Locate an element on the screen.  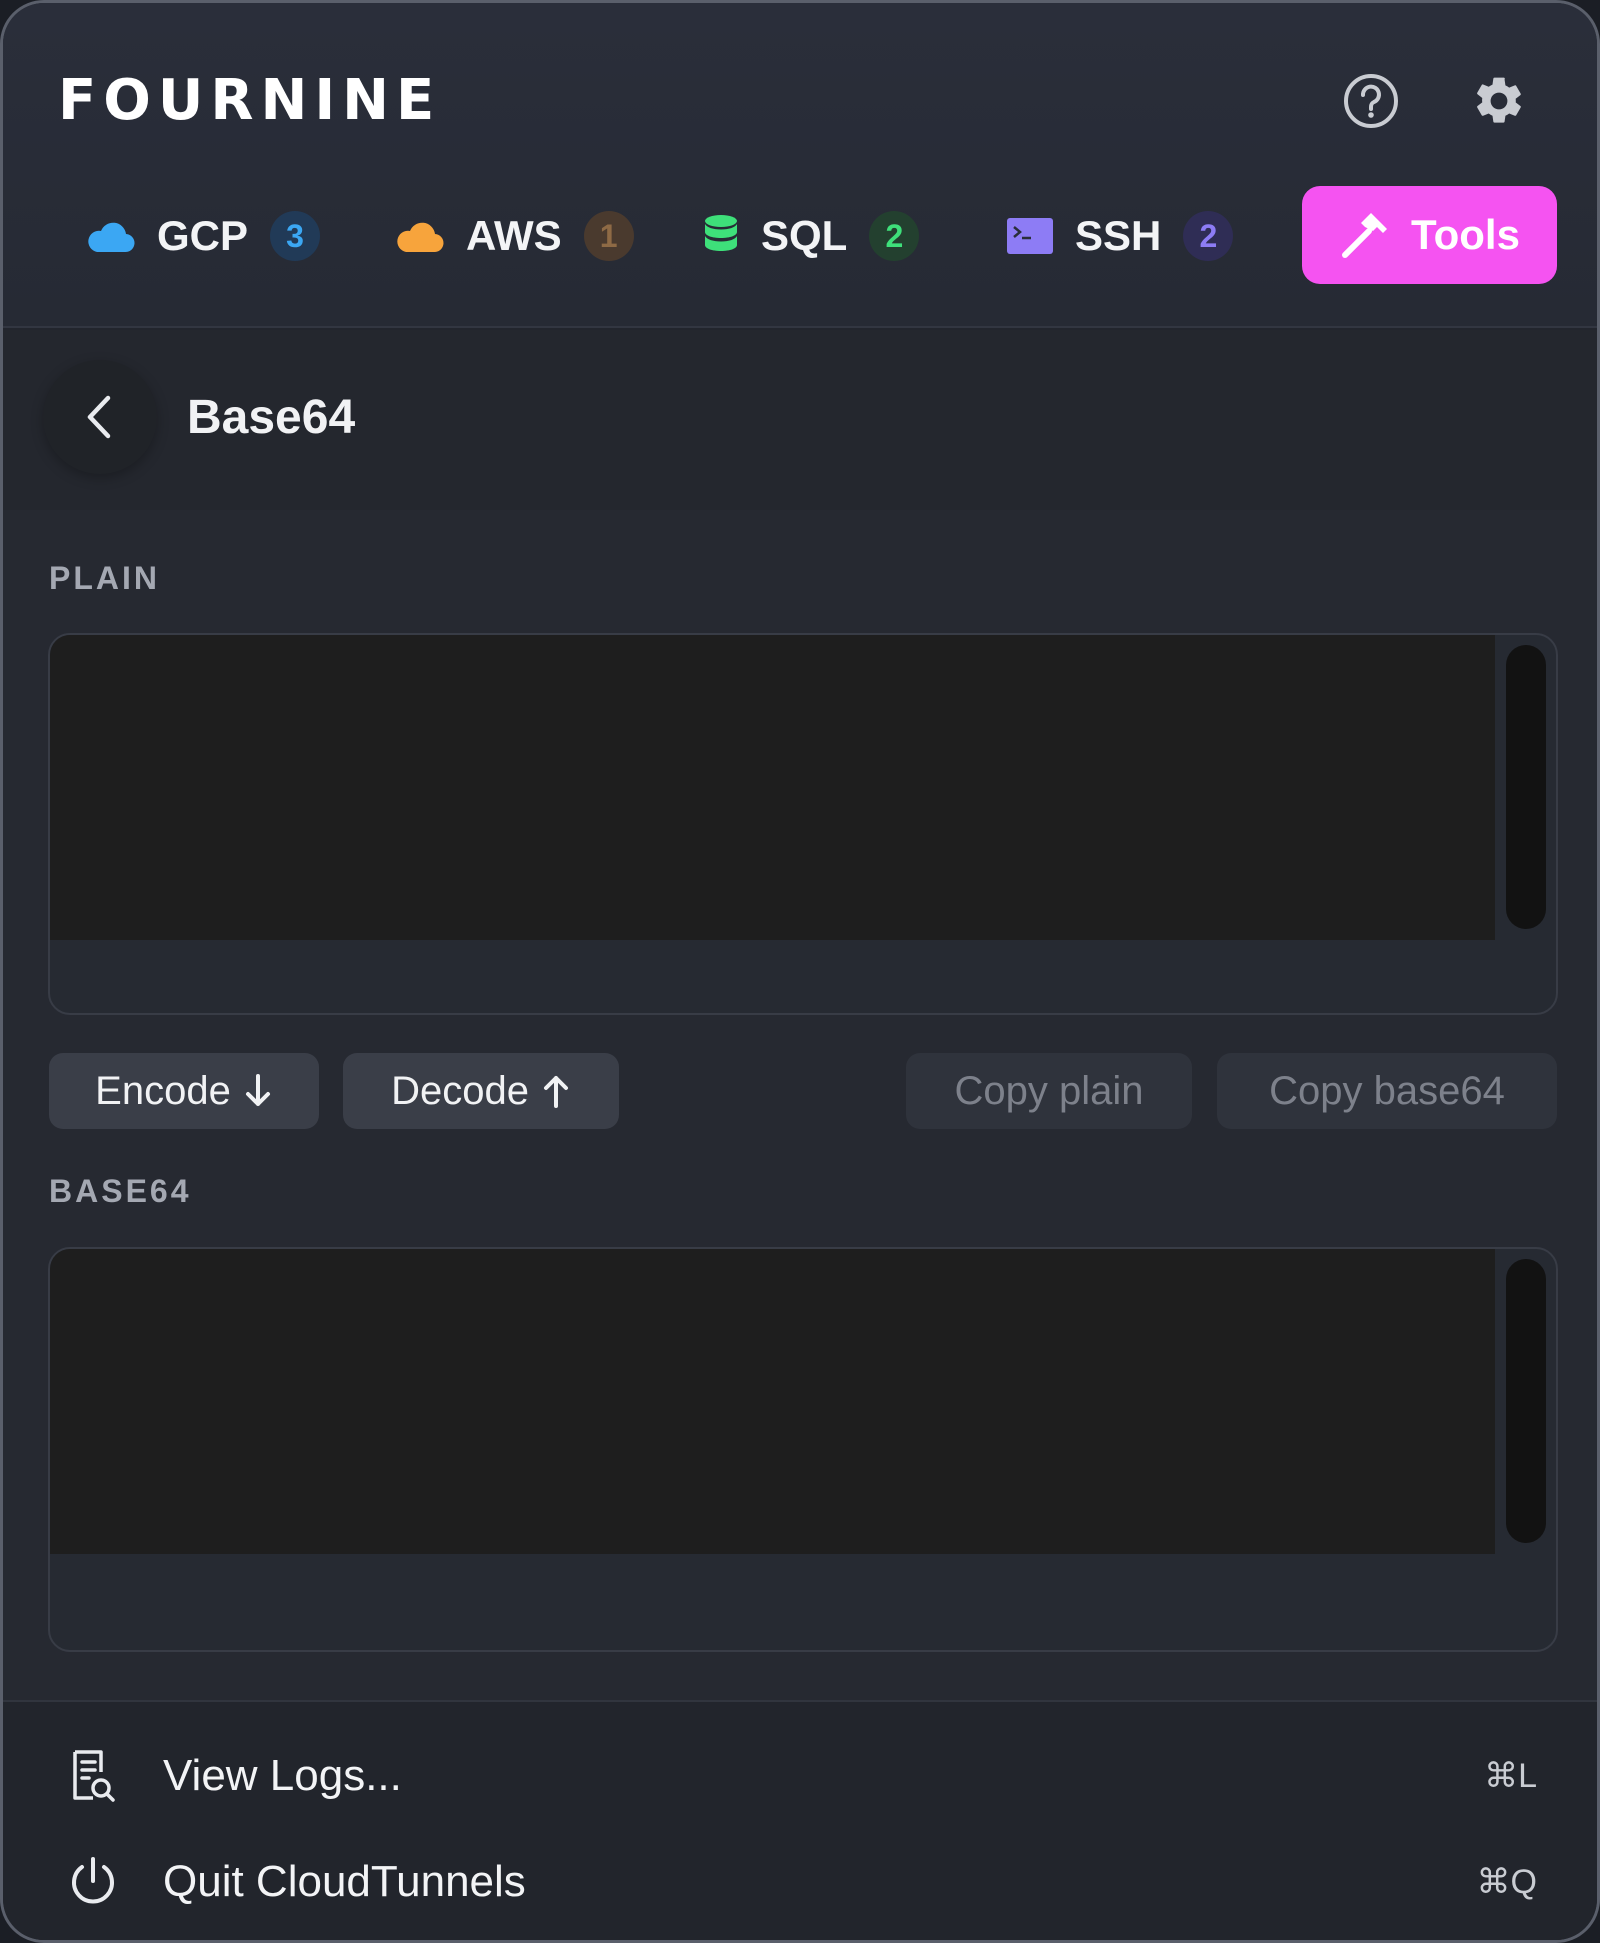
tool-header: Base64 is located at coordinates (800, 420).